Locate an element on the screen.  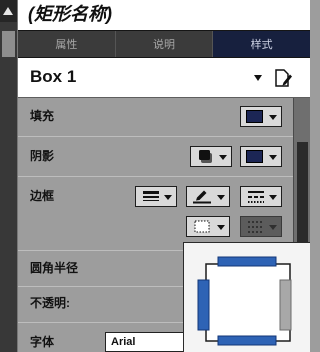
dash-pattern-icon is located at coordinates (256, 196).